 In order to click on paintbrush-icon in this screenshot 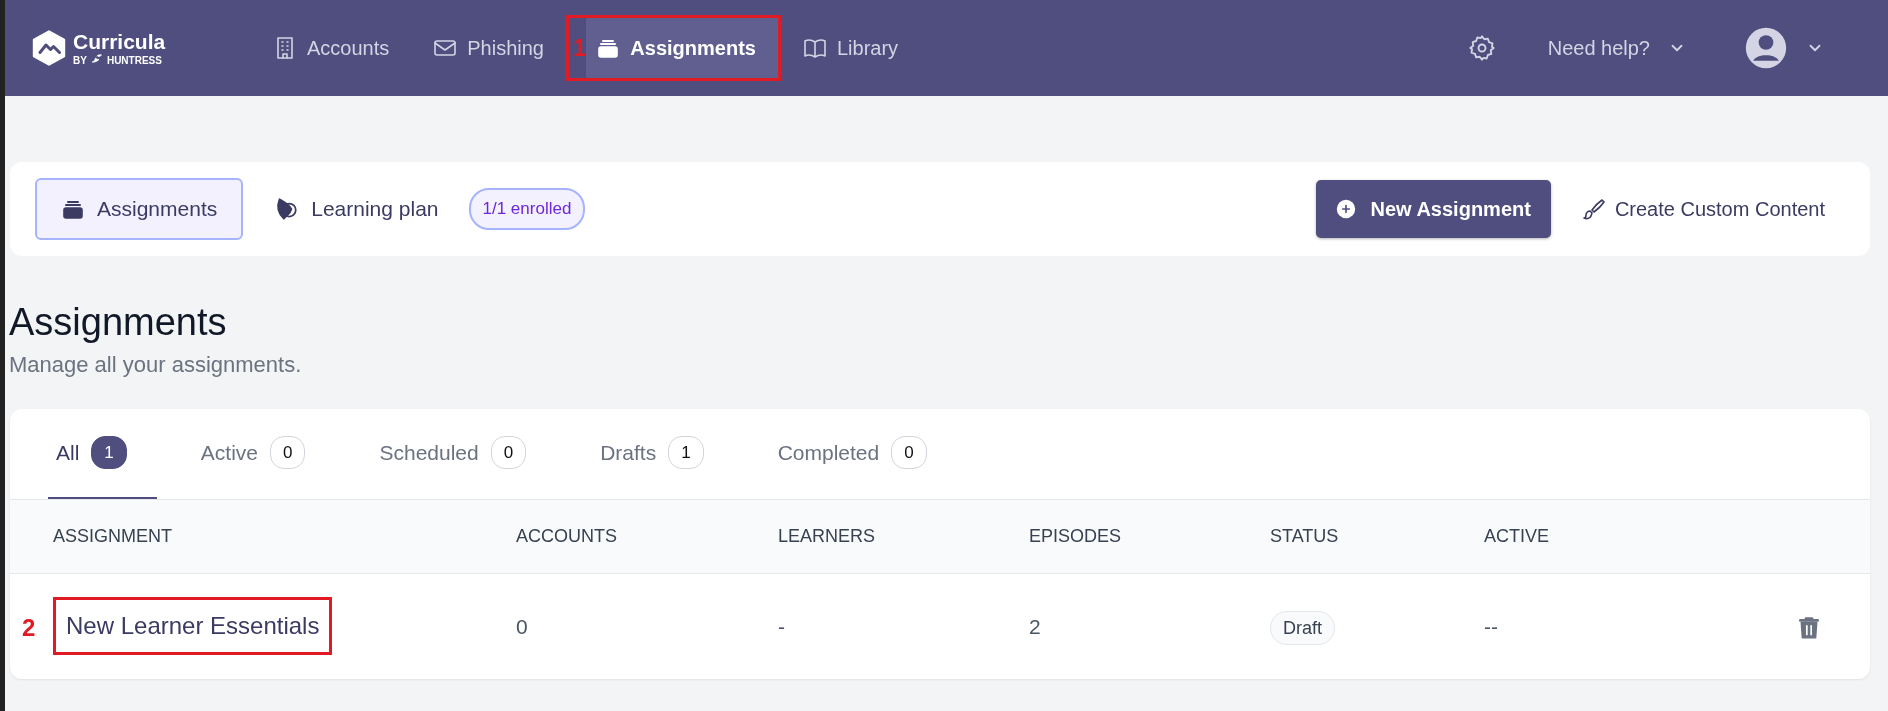, I will do `click(1592, 209)`.